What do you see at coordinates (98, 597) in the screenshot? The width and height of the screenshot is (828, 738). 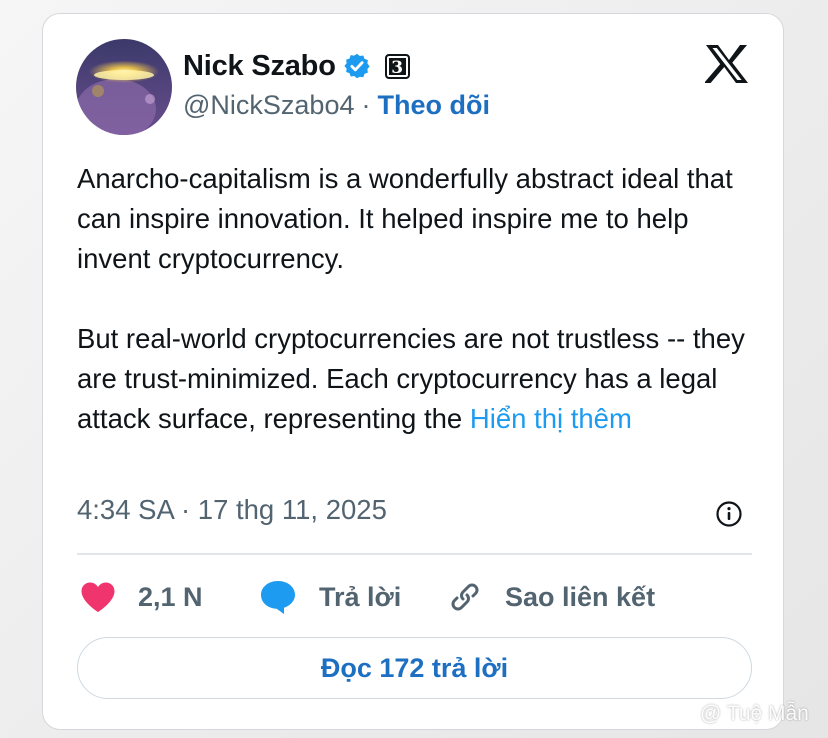 I see `heart-icon` at bounding box center [98, 597].